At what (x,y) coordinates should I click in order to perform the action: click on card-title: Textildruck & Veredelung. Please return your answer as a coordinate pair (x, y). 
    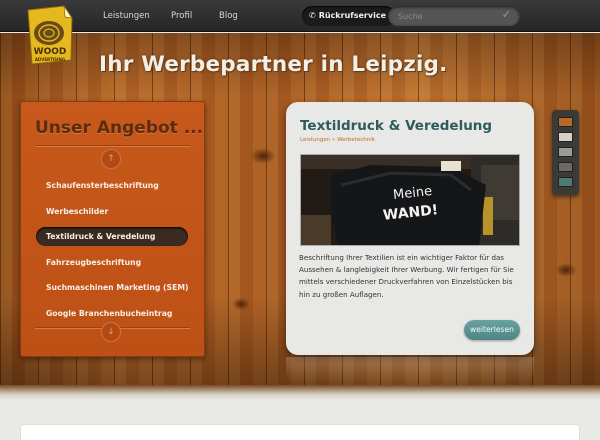
    Looking at the image, I should click on (396, 126).